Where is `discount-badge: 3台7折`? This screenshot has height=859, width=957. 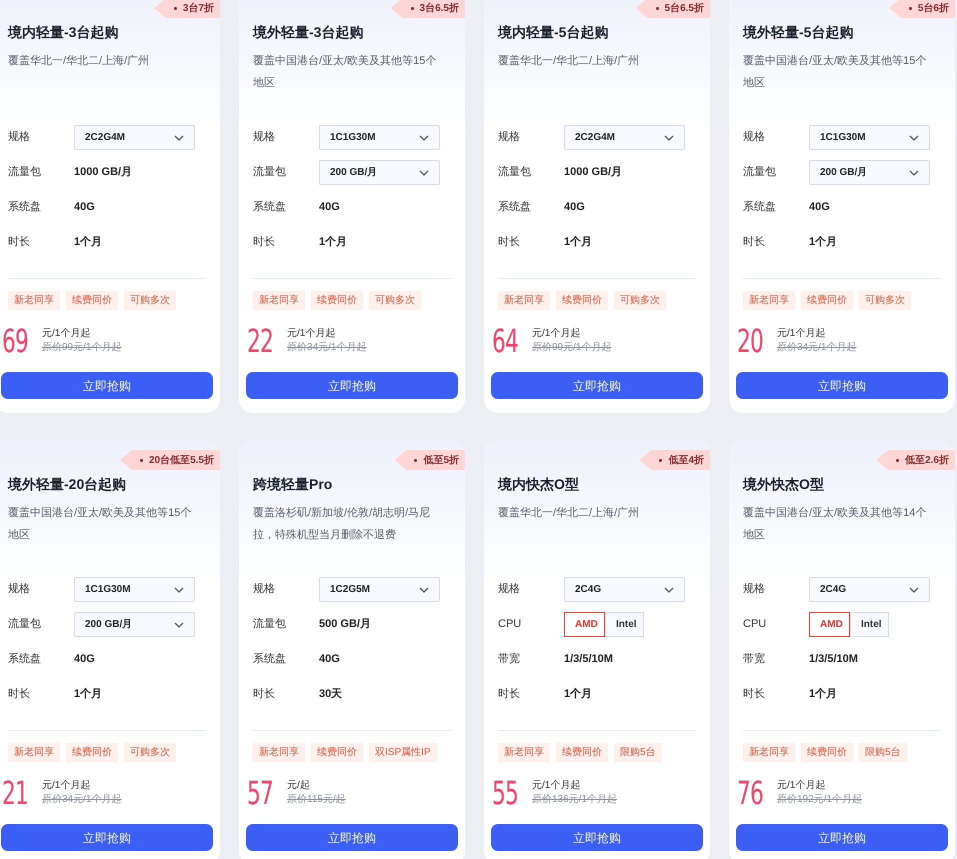 discount-badge: 3台7折 is located at coordinates (187, 9).